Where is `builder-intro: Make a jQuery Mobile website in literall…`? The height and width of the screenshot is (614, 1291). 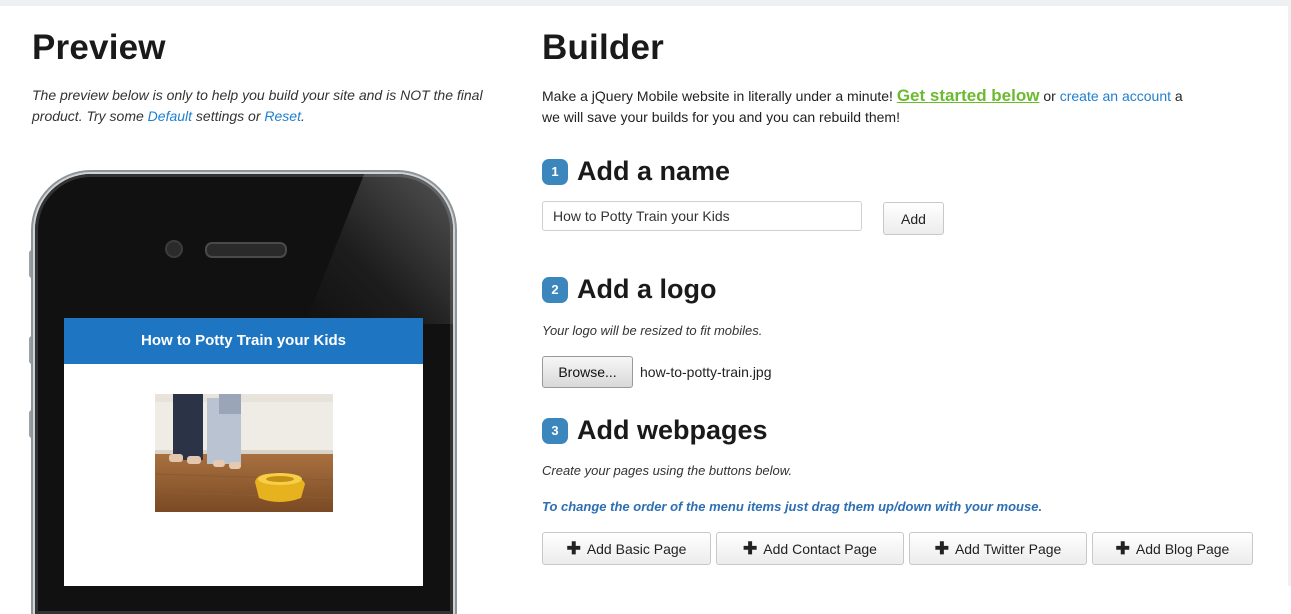 builder-intro: Make a jQuery Mobile website in literall… is located at coordinates (916, 106).